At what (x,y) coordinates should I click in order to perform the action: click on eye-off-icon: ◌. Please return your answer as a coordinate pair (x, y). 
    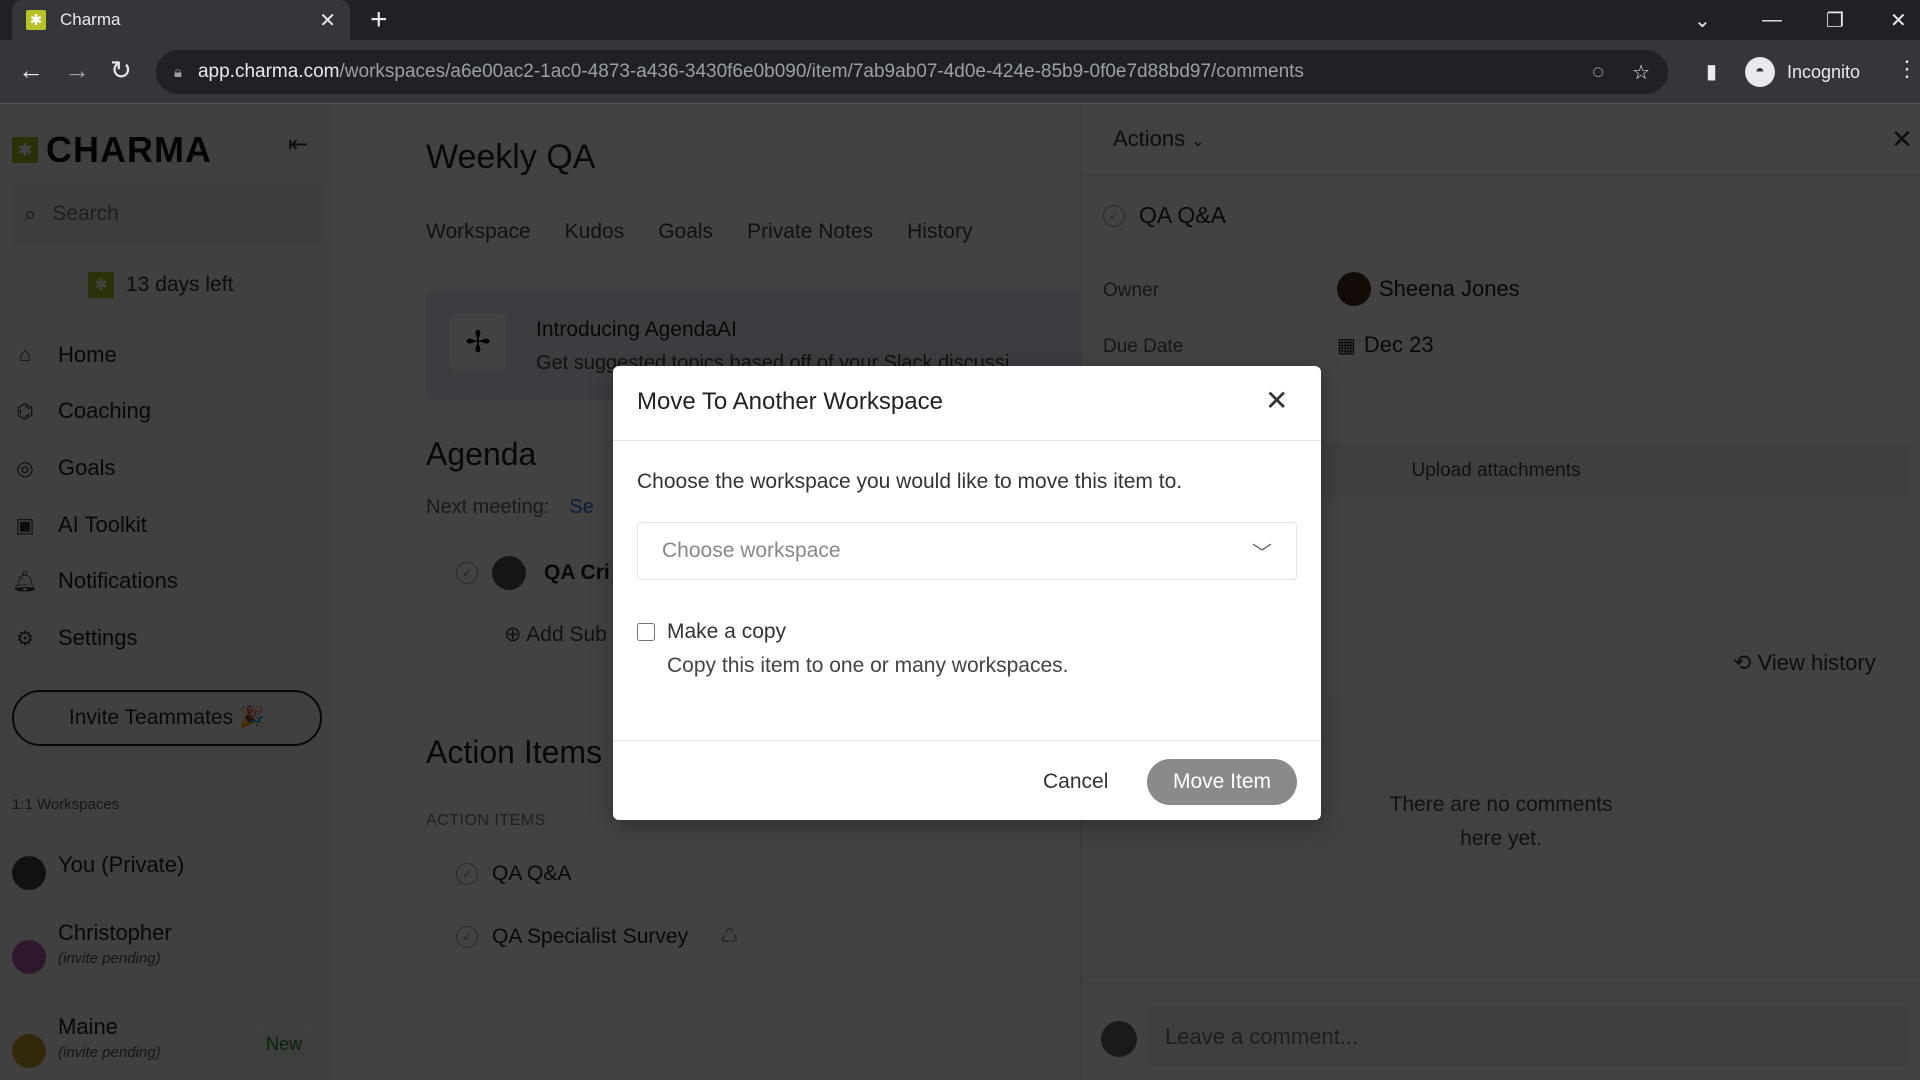
    Looking at the image, I should click on (1598, 72).